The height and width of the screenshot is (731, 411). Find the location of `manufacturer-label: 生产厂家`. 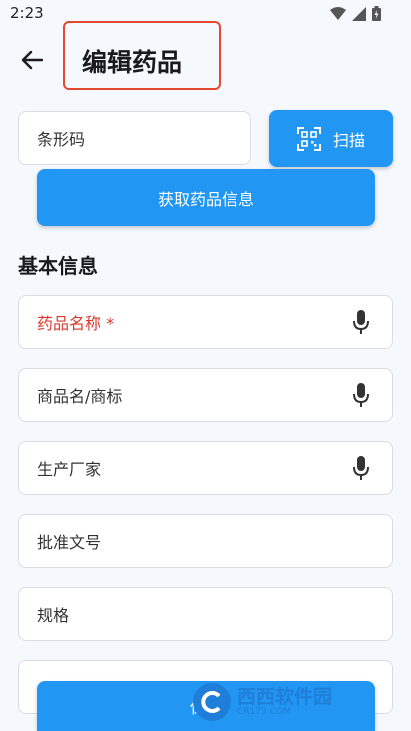

manufacturer-label: 生产厂家 is located at coordinates (69, 469).